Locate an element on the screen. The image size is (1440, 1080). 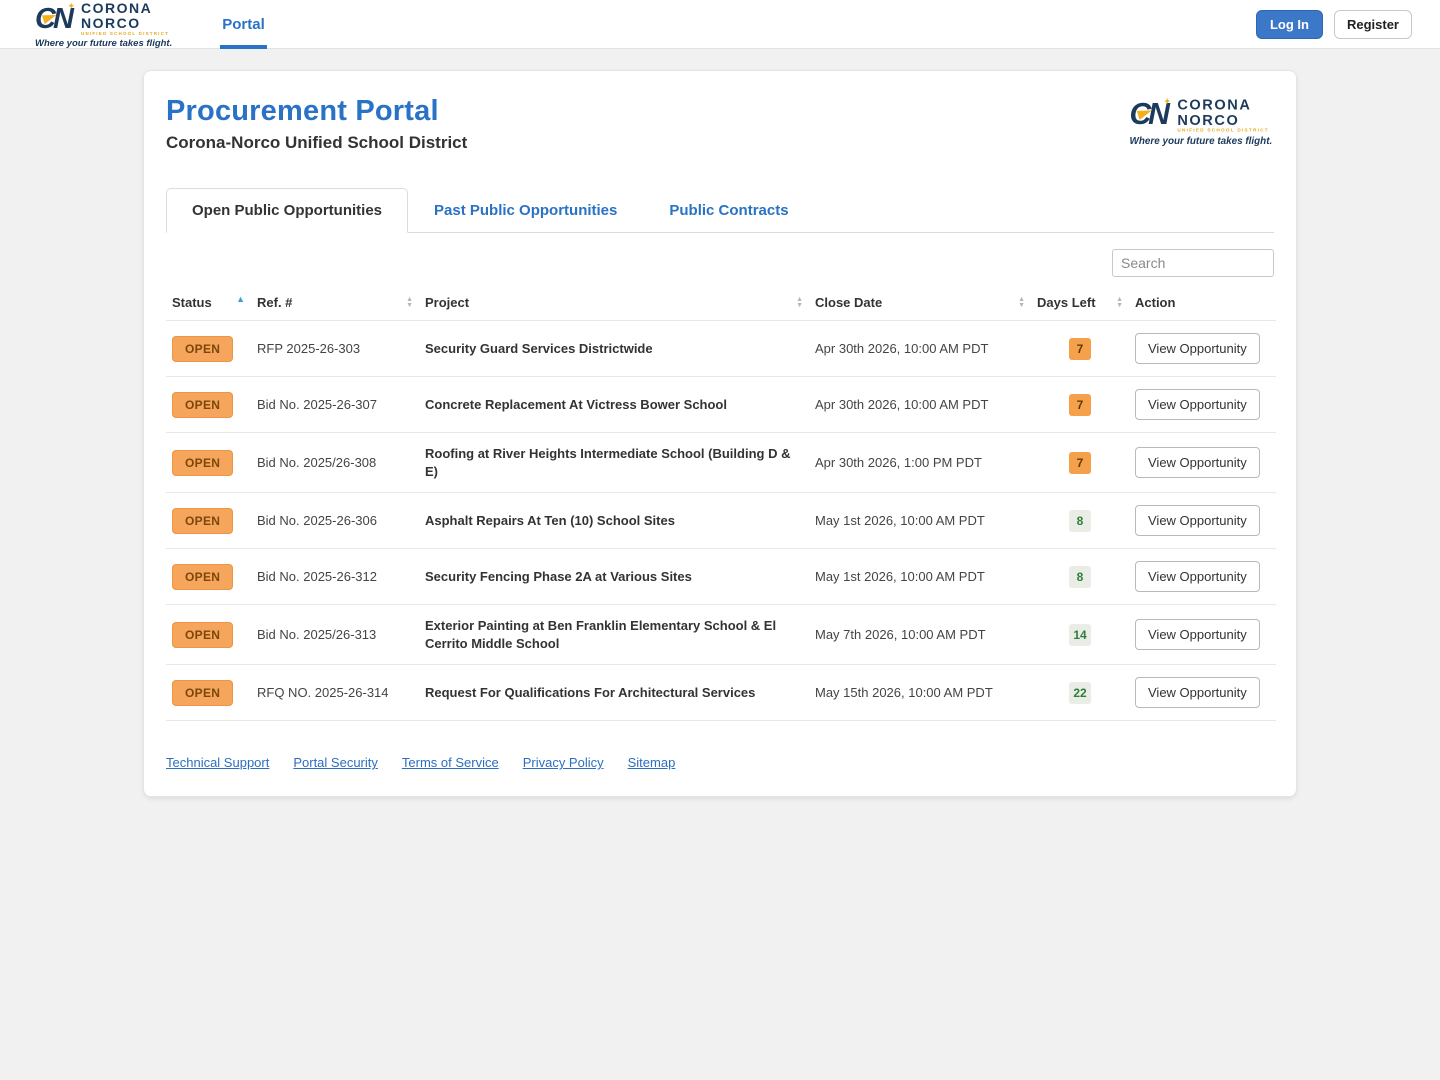
column-header-action: Action is located at coordinates (1155, 302).